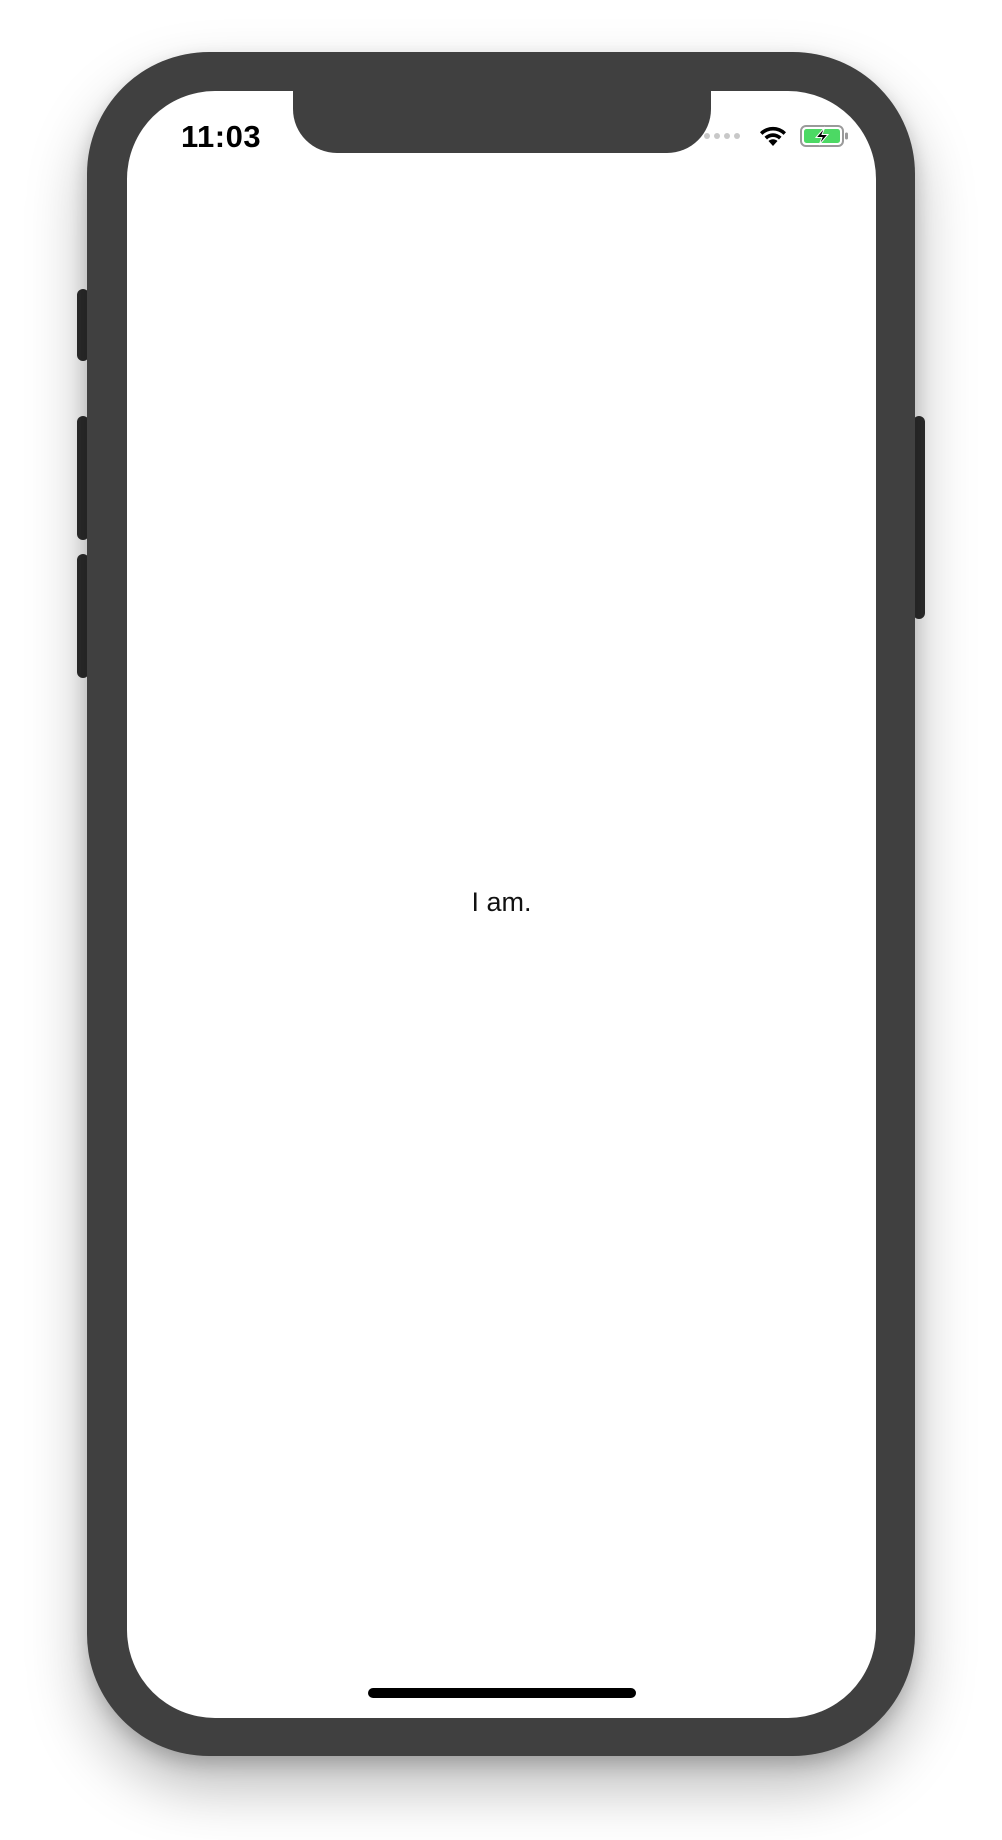 The image size is (1002, 1840). Describe the element at coordinates (221, 136) in the screenshot. I see `status-time: 11:03` at that location.